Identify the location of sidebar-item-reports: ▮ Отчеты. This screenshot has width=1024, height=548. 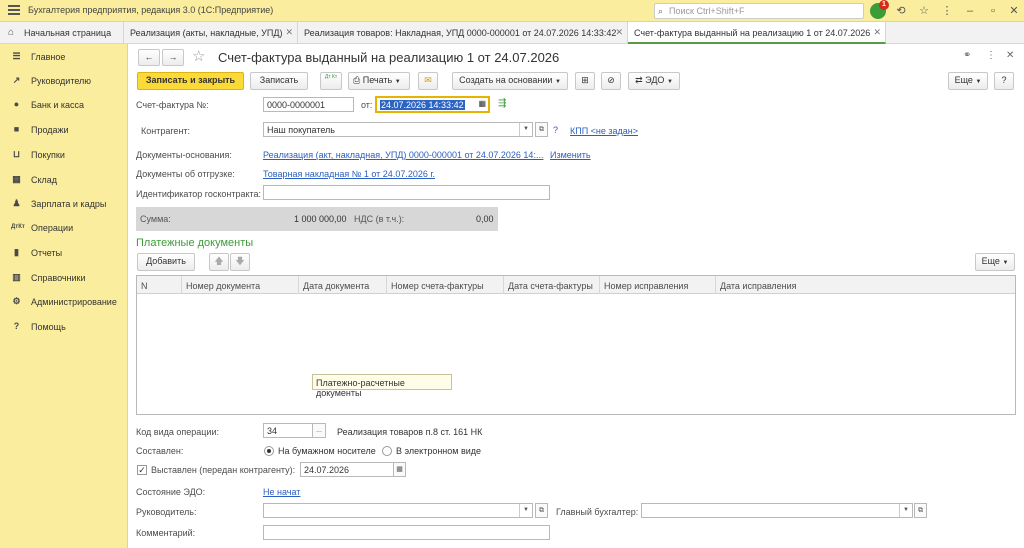
(64, 253).